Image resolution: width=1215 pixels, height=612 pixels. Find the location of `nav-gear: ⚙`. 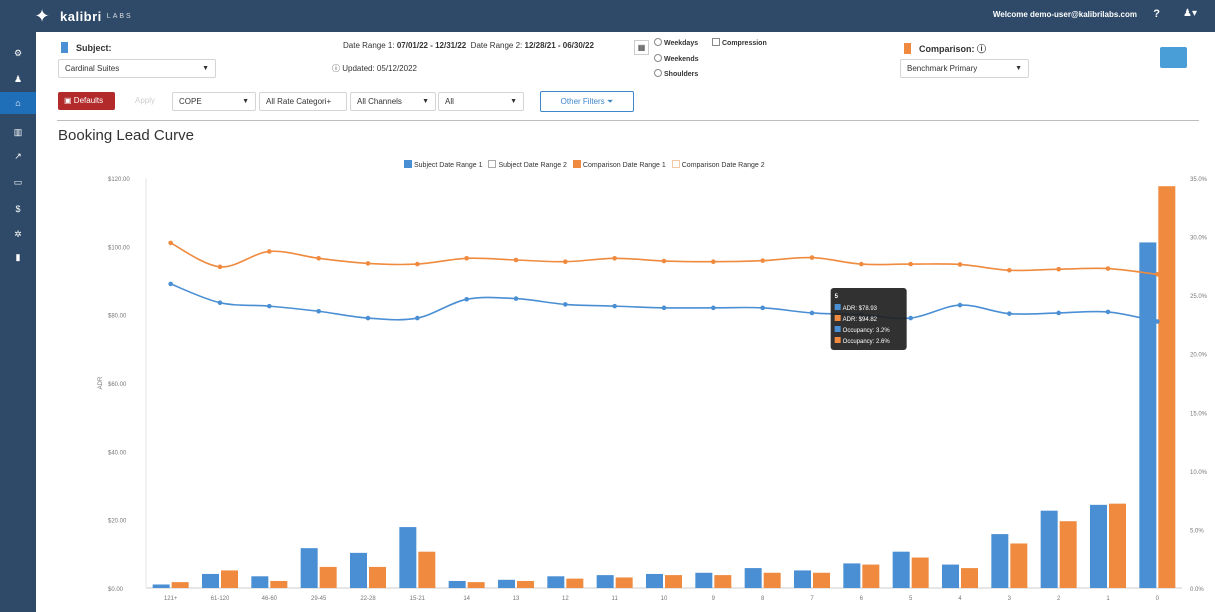

nav-gear: ⚙ is located at coordinates (18, 53).